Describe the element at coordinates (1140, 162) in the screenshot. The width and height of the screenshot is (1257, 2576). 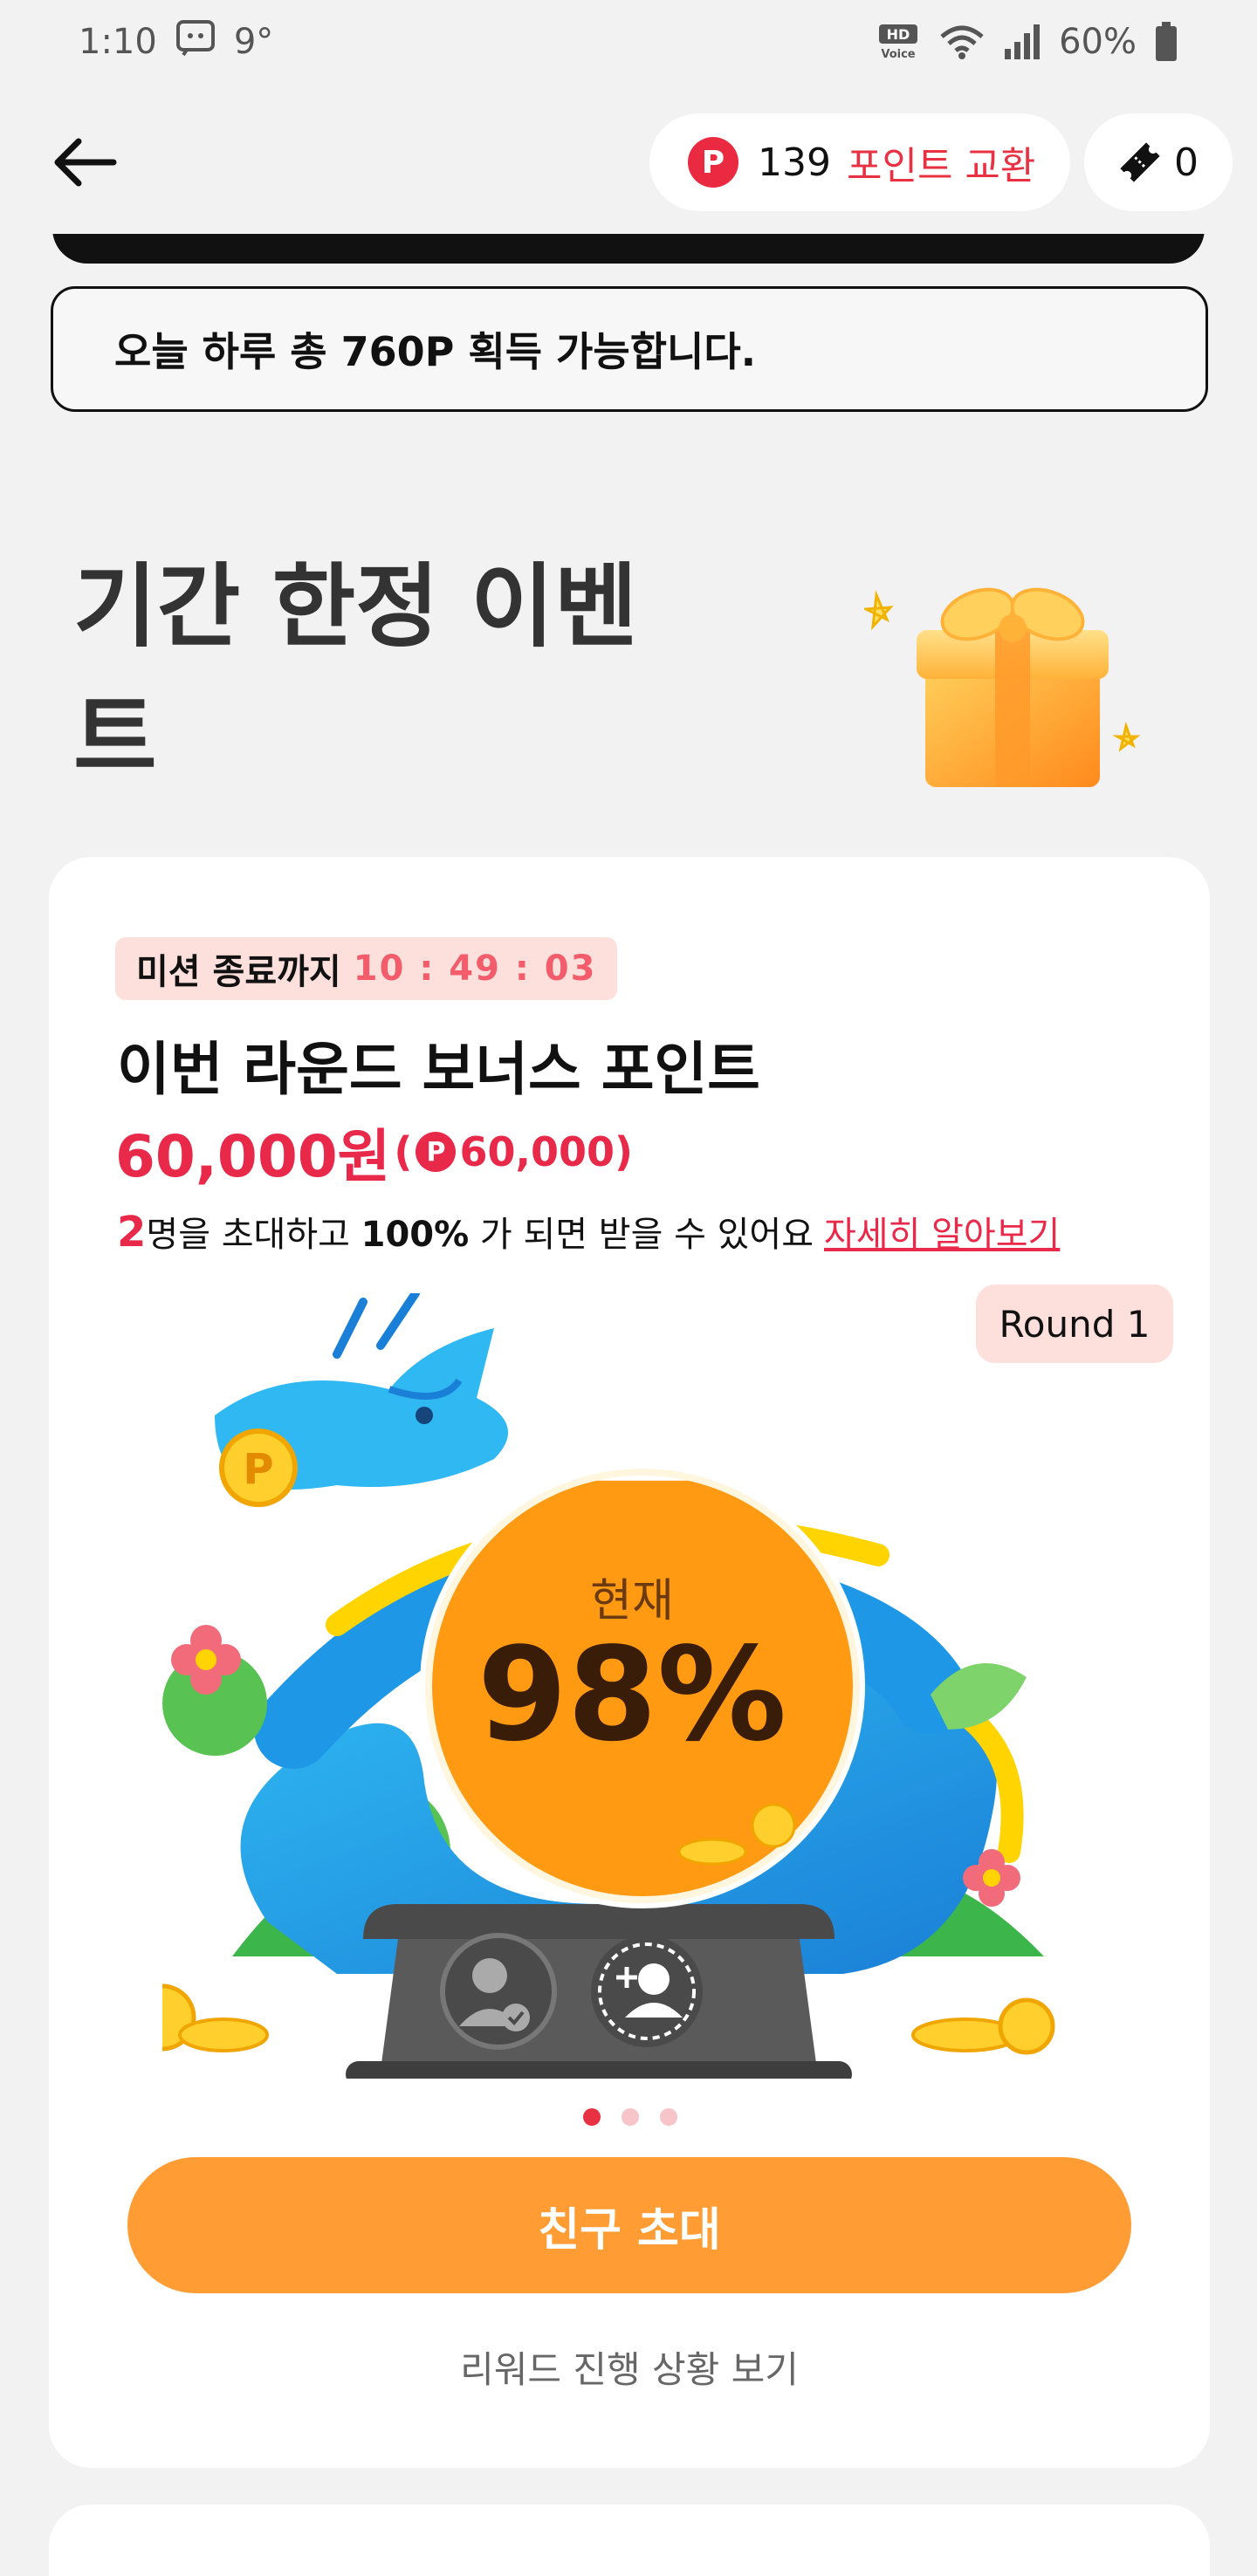
I see `ticket-icon` at that location.